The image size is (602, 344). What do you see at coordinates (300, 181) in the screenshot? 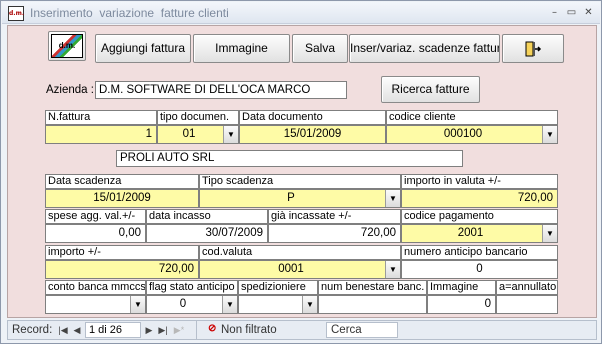
I see `due-type-header: Tipo scadenza` at bounding box center [300, 181].